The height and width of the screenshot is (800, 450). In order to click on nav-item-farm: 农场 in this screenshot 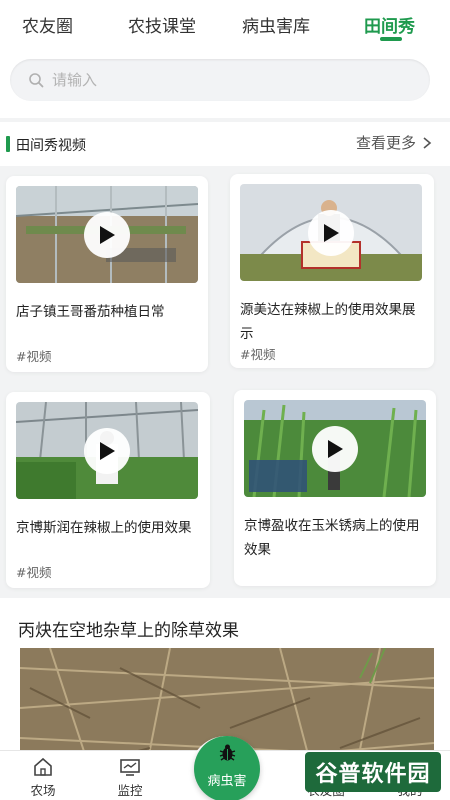, I will do `click(43, 778)`.